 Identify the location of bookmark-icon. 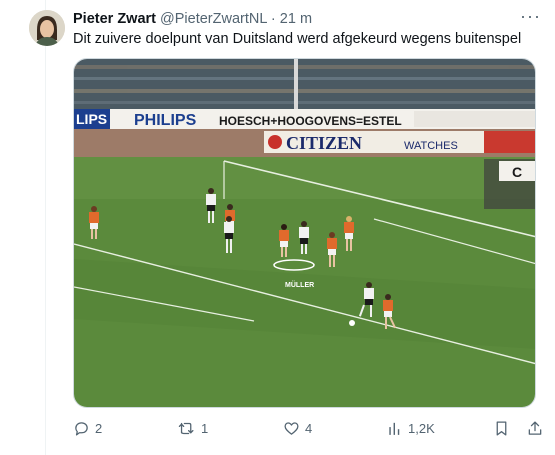
(501, 428).